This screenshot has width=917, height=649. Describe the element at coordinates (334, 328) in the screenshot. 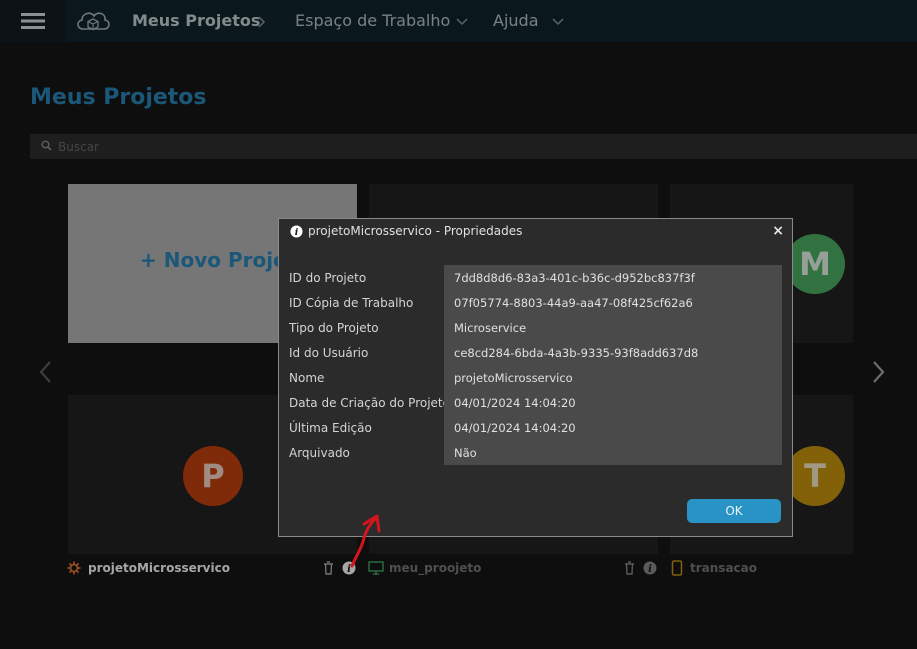

I see `property-label: Tipo do Projeto` at that location.